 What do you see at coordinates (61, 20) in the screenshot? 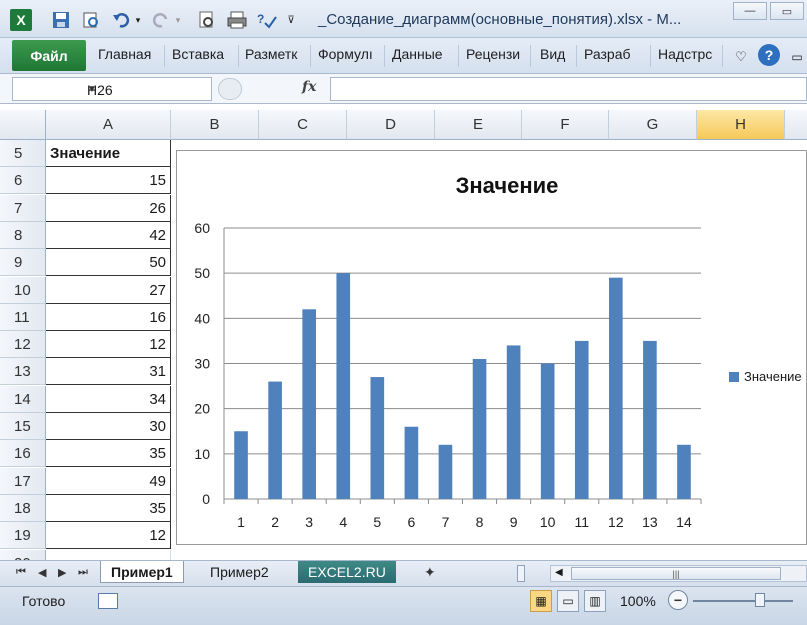
I see `save-icon` at bounding box center [61, 20].